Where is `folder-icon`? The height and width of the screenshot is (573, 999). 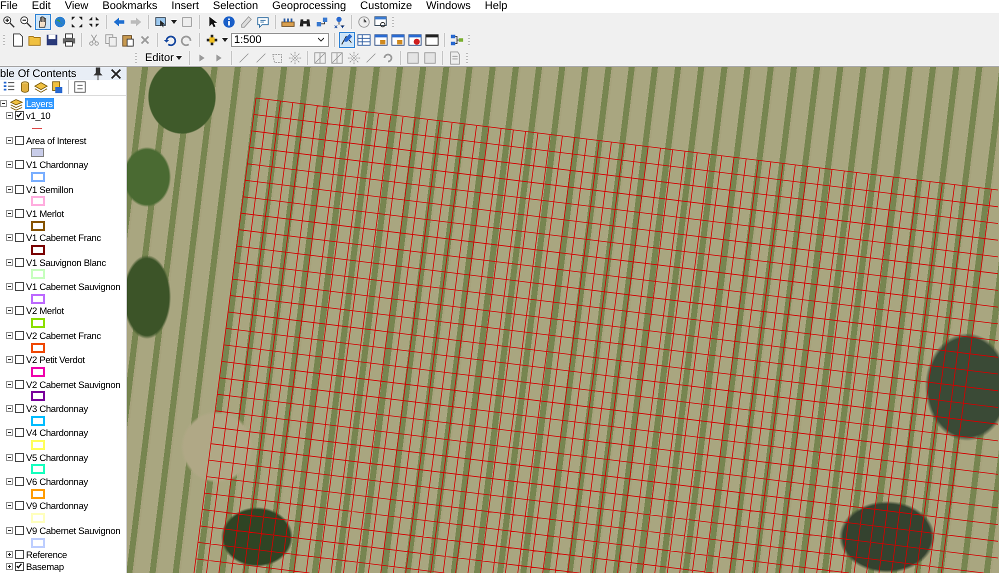
folder-icon is located at coordinates (35, 40).